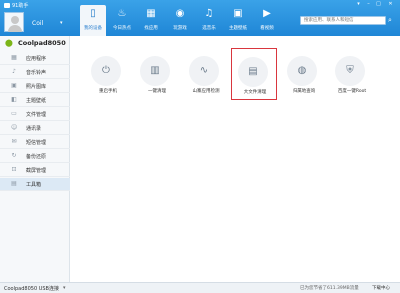  Describe the element at coordinates (122, 20) in the screenshot. I see `tab-hot-today: ♨ 今日热点` at that location.